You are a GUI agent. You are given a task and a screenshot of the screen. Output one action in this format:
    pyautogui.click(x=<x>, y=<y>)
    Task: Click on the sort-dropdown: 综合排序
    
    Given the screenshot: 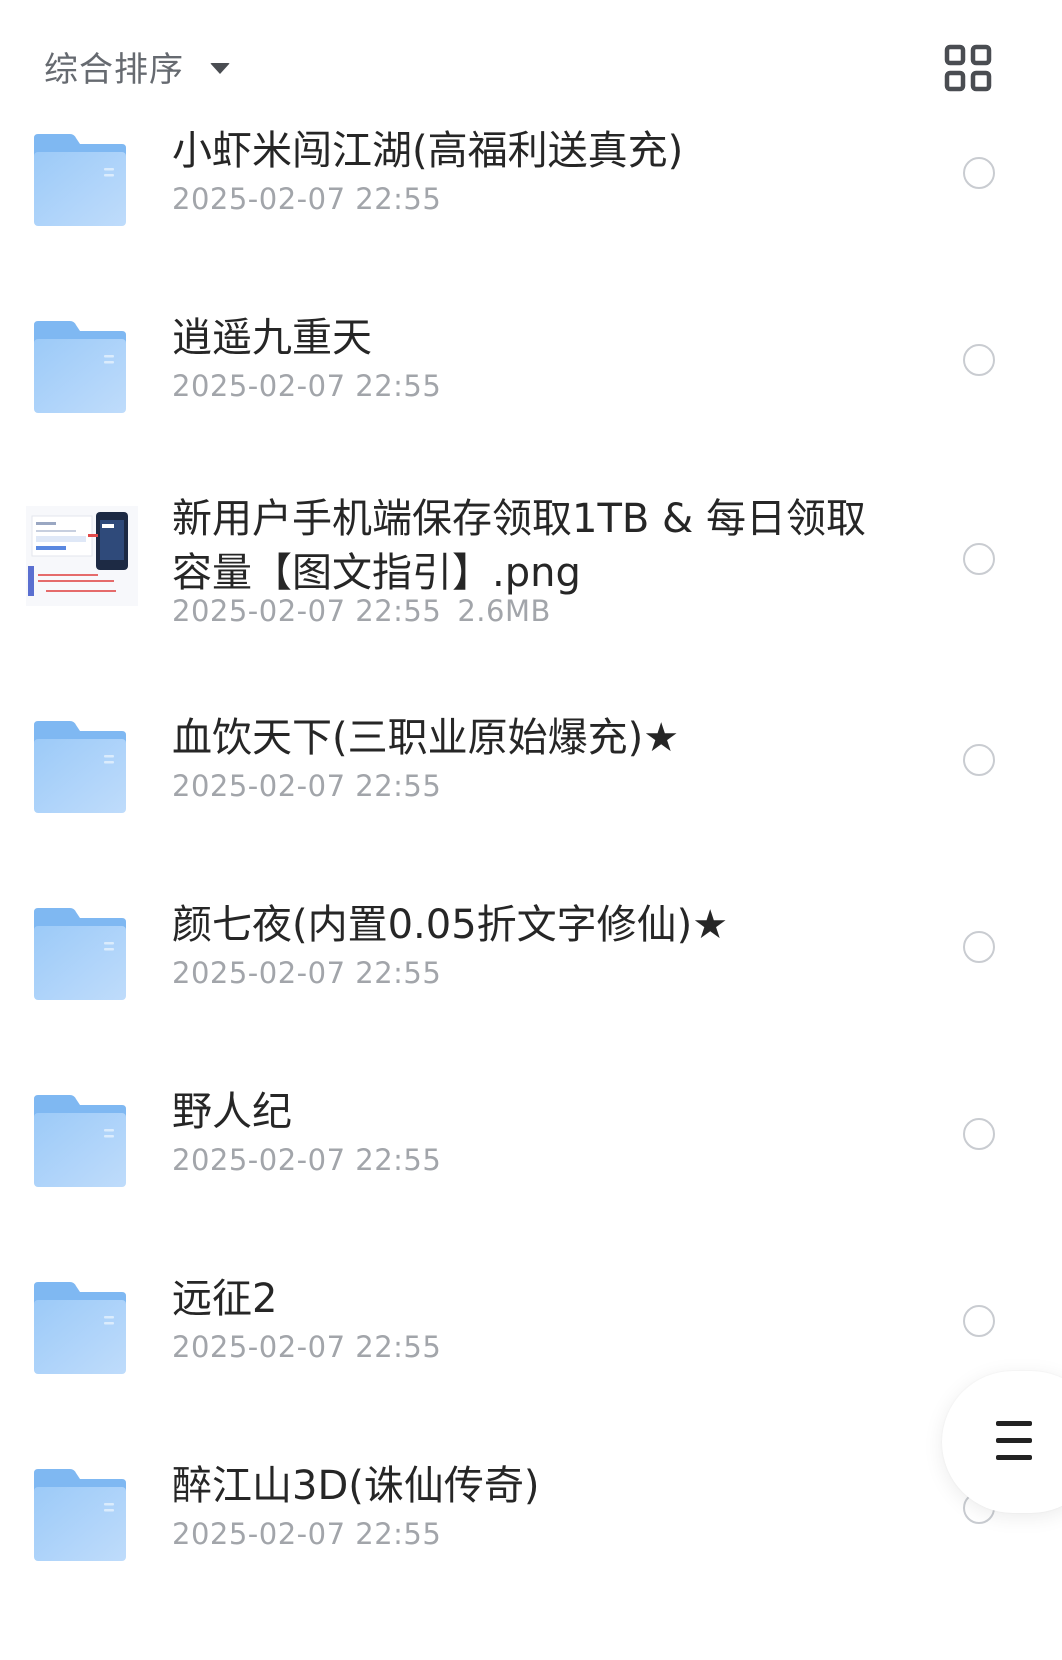 What is the action you would take?
    pyautogui.click(x=137, y=66)
    